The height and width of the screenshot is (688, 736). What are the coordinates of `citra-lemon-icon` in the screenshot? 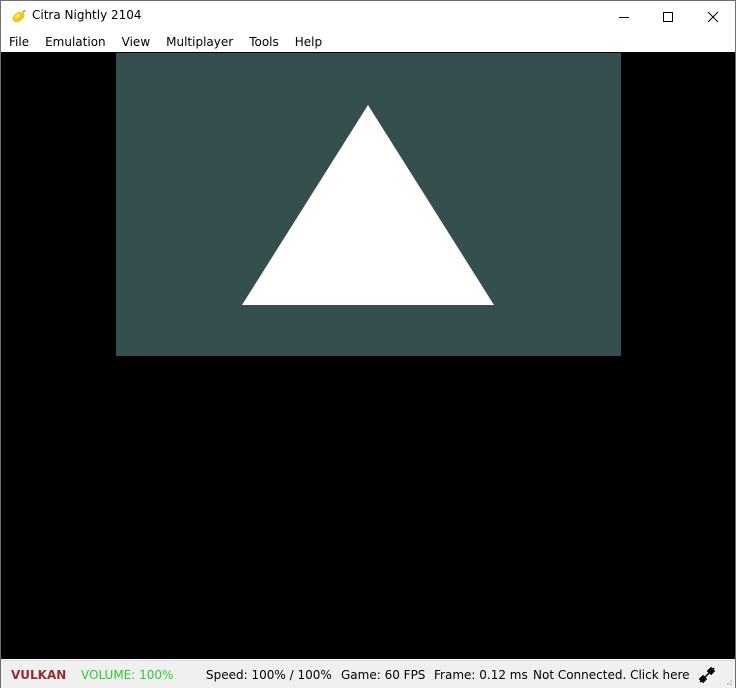 It's located at (19, 16).